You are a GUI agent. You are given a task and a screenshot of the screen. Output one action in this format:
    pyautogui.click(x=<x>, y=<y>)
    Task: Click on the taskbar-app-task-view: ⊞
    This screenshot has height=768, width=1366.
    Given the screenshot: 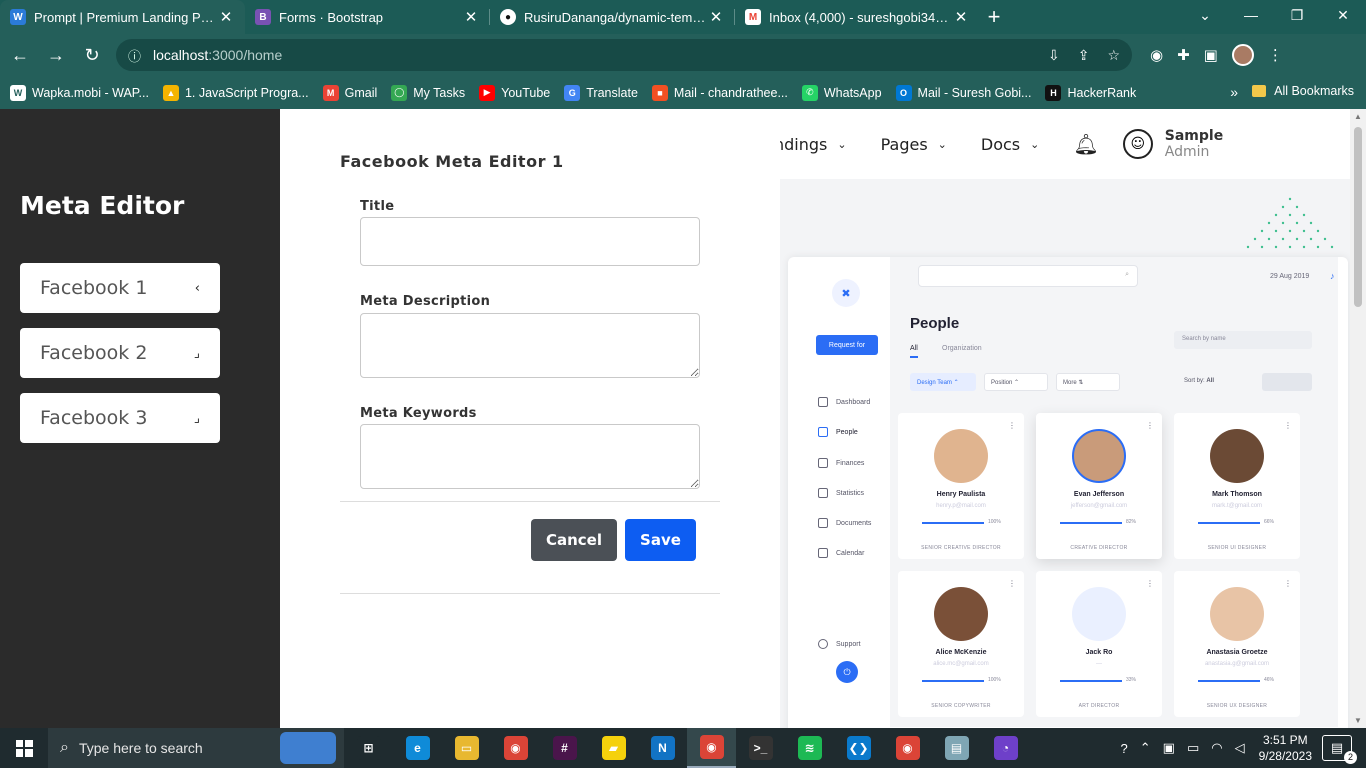 What is the action you would take?
    pyautogui.click(x=368, y=748)
    